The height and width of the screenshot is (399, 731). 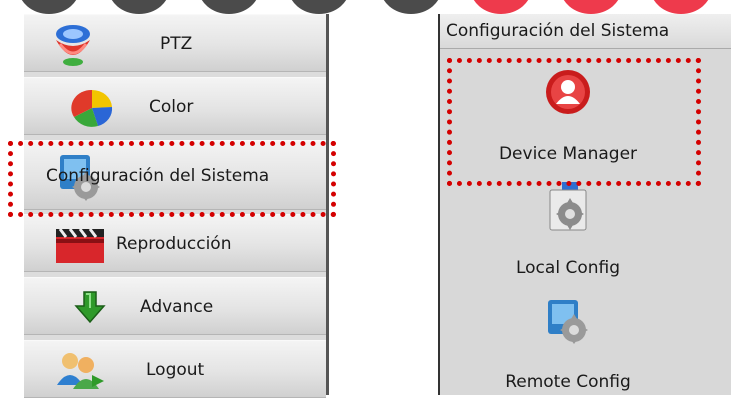 I want to click on remote-config-button: Remote Config, so click(x=585, y=342).